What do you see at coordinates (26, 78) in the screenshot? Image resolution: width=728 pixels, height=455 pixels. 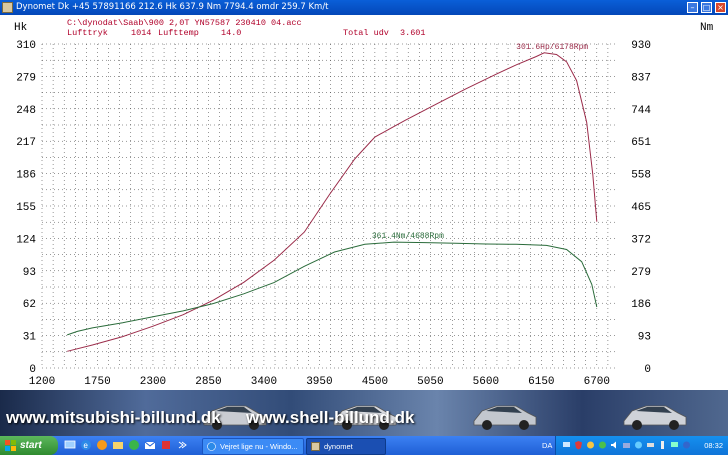 I see `y-left-tick-label: 279` at bounding box center [26, 78].